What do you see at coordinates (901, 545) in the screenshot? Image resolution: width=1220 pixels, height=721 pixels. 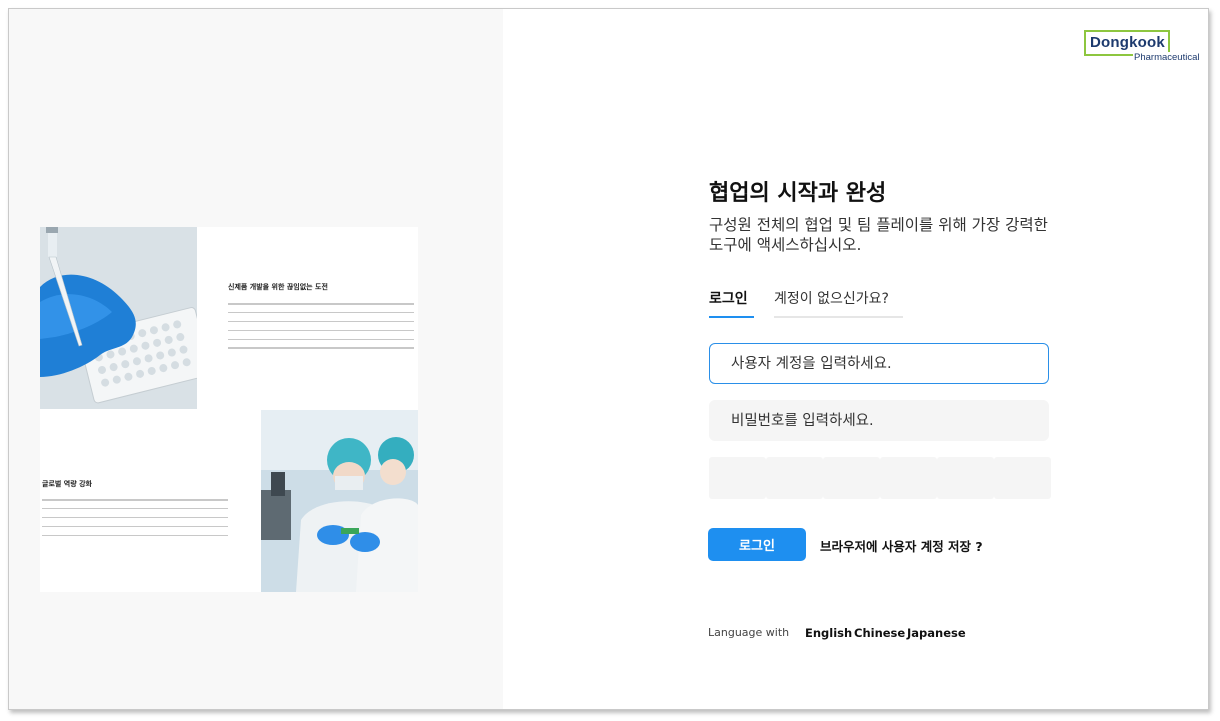 I see `save-account-link: 브라우저에 사용자 계정 저장 ?` at bounding box center [901, 545].